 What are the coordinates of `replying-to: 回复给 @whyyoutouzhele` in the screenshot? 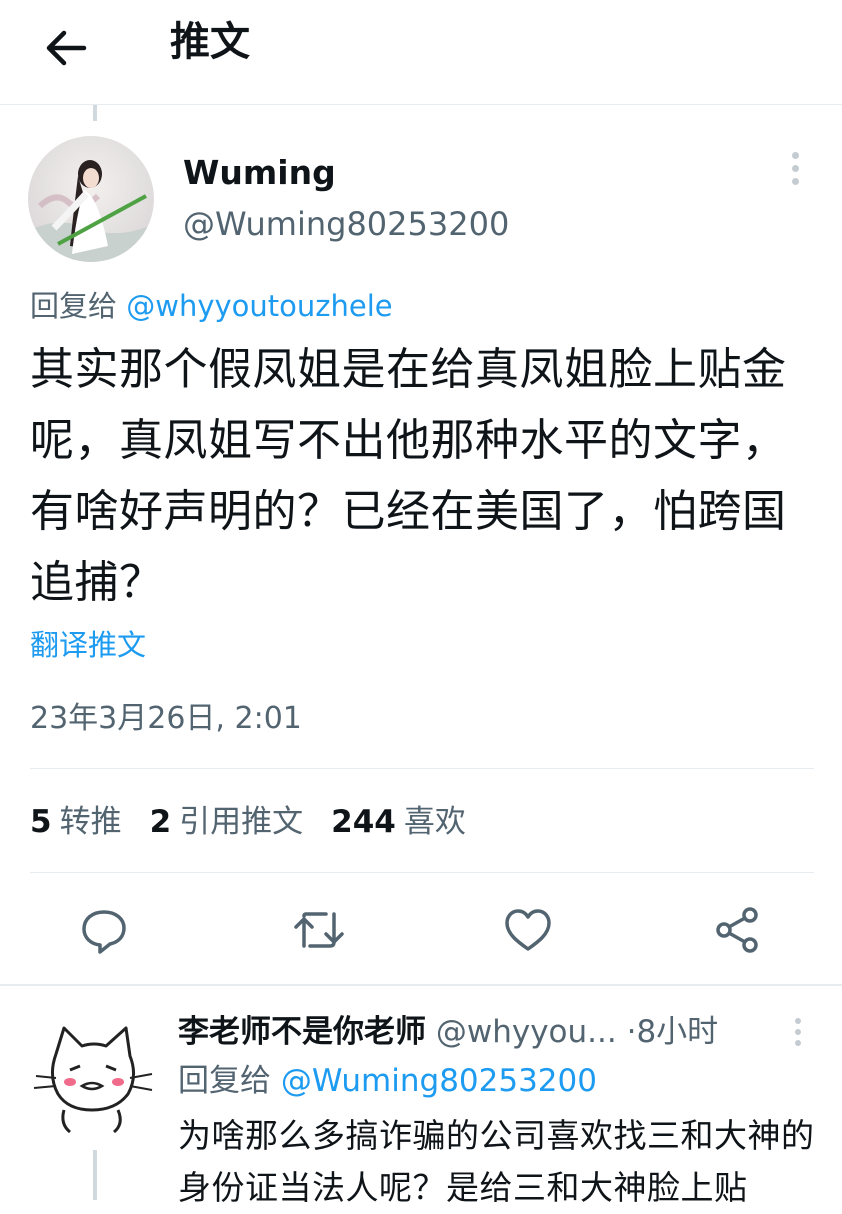 It's located at (211, 306).